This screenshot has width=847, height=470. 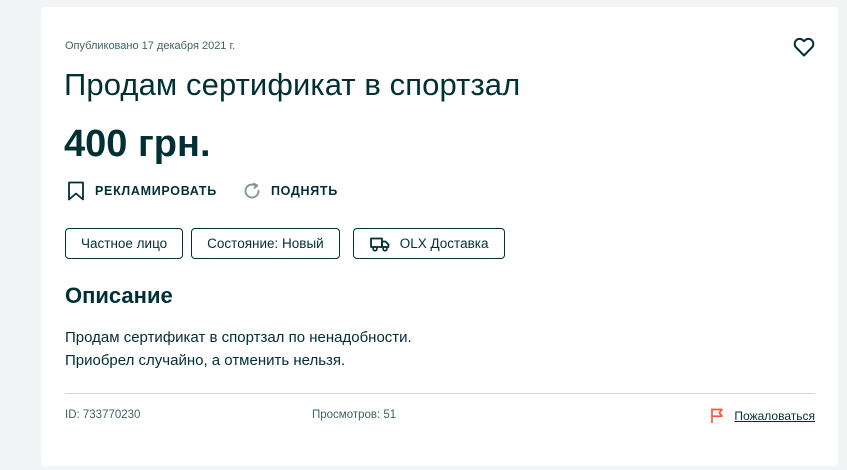 What do you see at coordinates (265, 243) in the screenshot?
I see `tag-condition: Состояние: Новый` at bounding box center [265, 243].